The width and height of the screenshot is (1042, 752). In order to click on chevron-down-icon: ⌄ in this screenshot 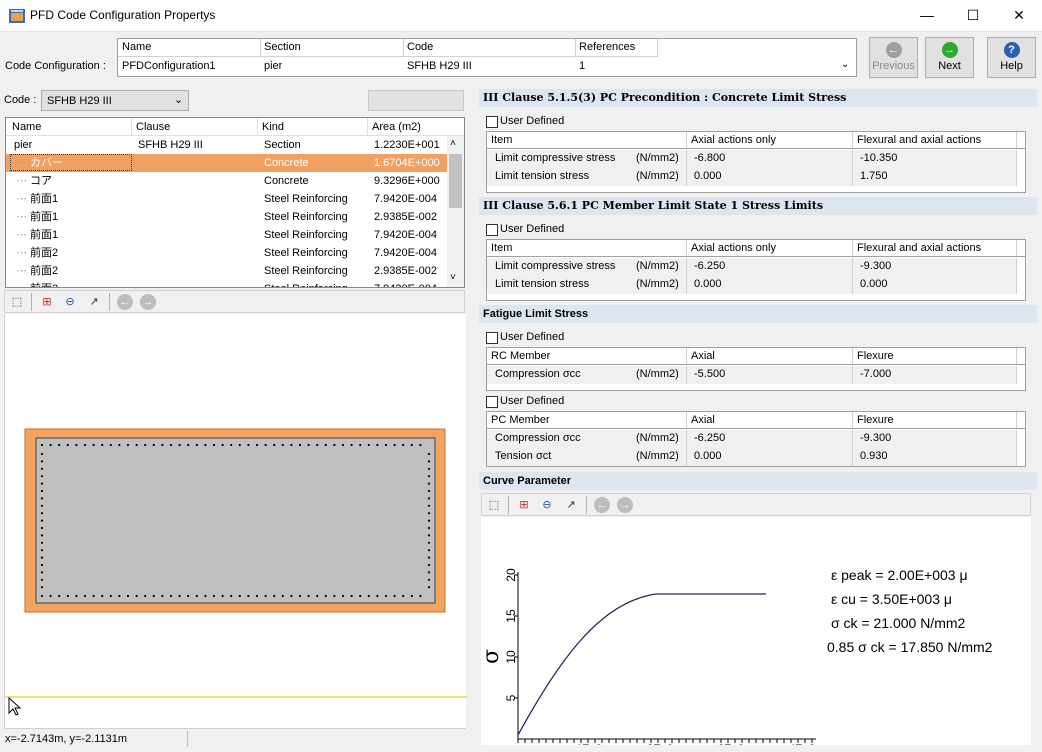, I will do `click(845, 64)`.